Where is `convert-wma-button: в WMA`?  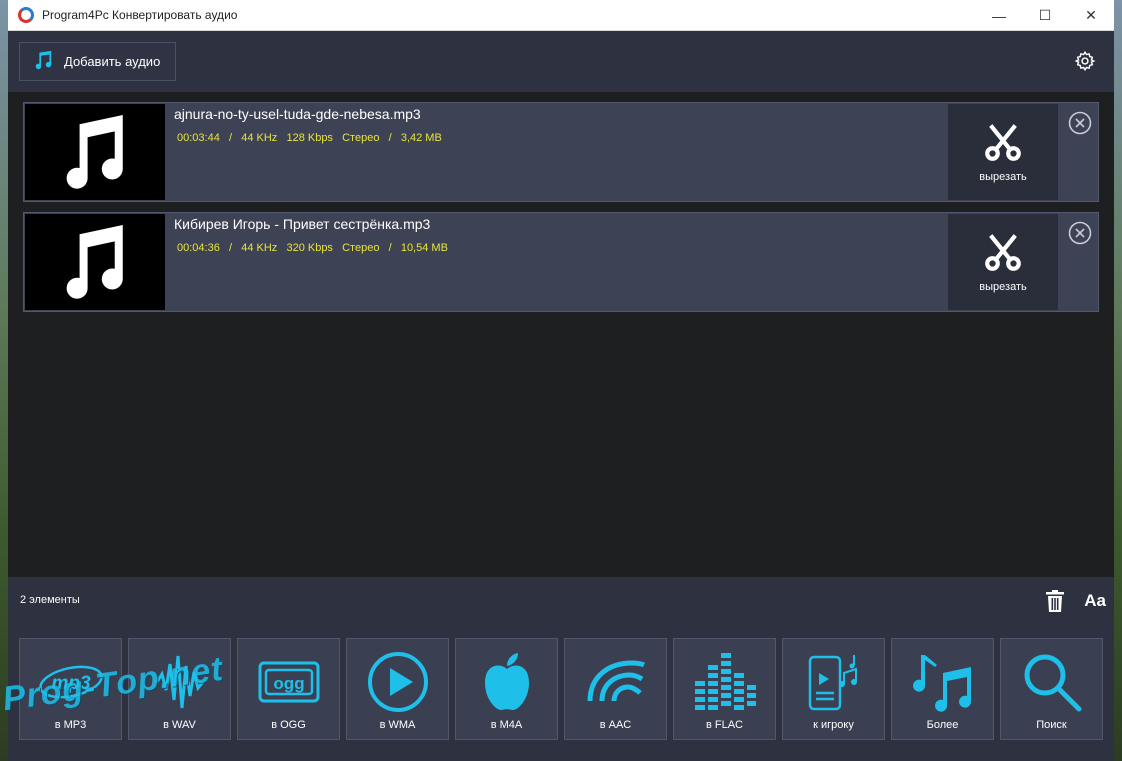
convert-wma-button: в WMA is located at coordinates (397, 689).